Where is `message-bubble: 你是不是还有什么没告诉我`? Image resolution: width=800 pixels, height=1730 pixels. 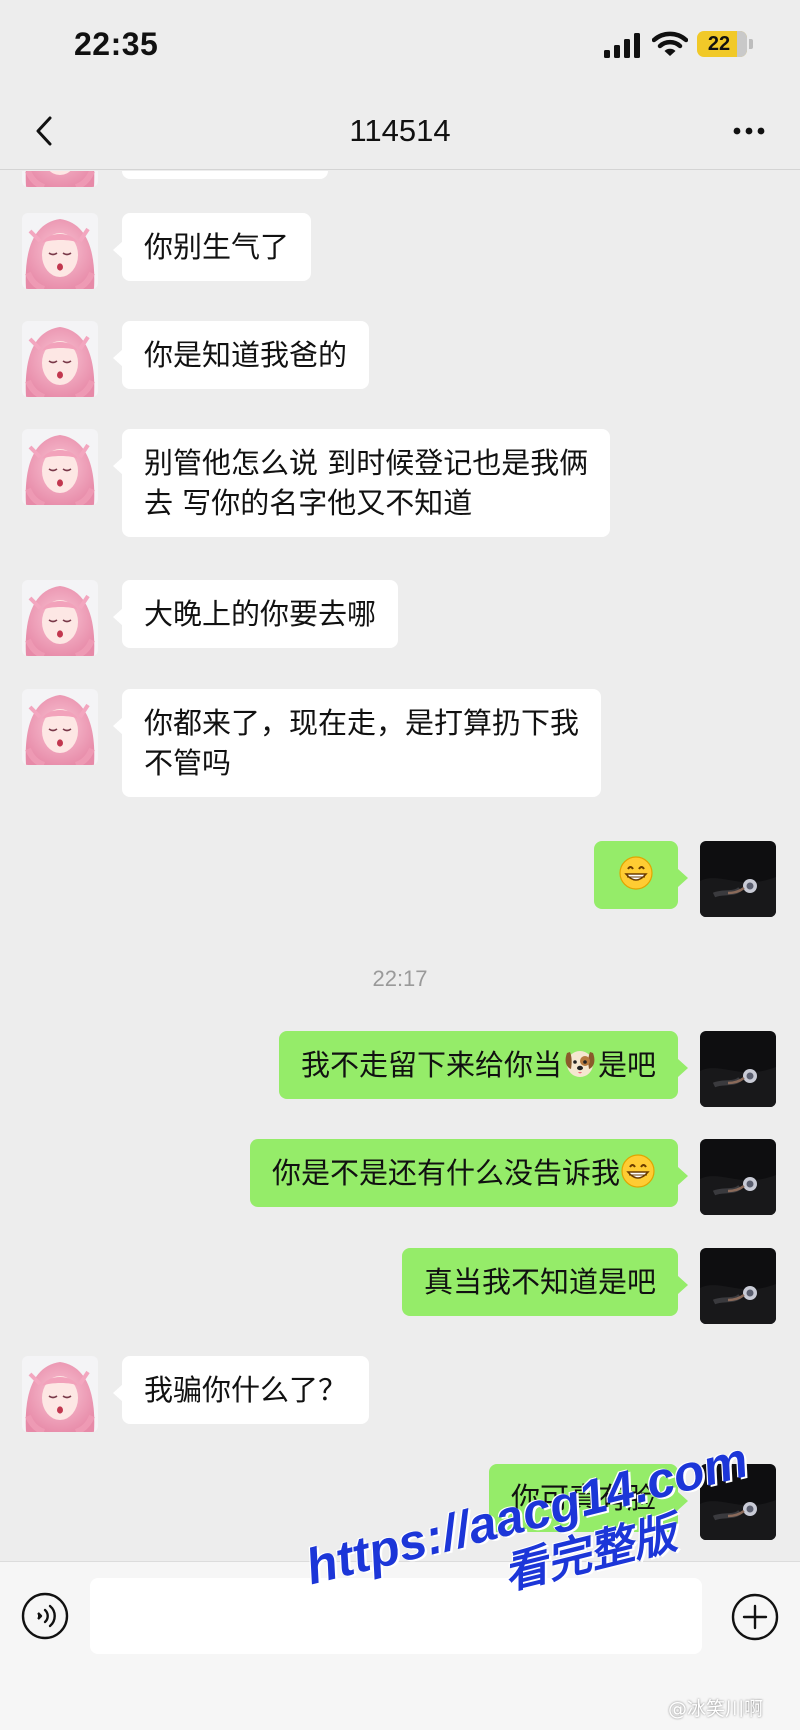
message-bubble: 你是不是还有什么没告诉我 is located at coordinates (469, 1173).